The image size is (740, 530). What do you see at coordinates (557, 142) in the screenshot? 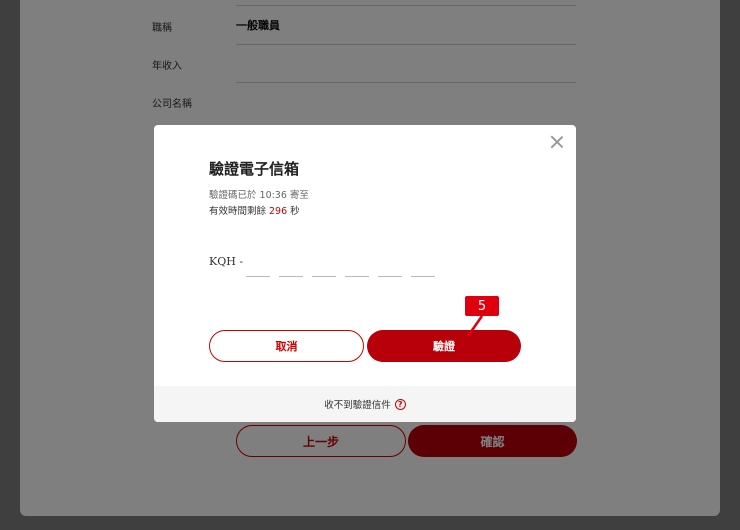
I see `close-icon` at bounding box center [557, 142].